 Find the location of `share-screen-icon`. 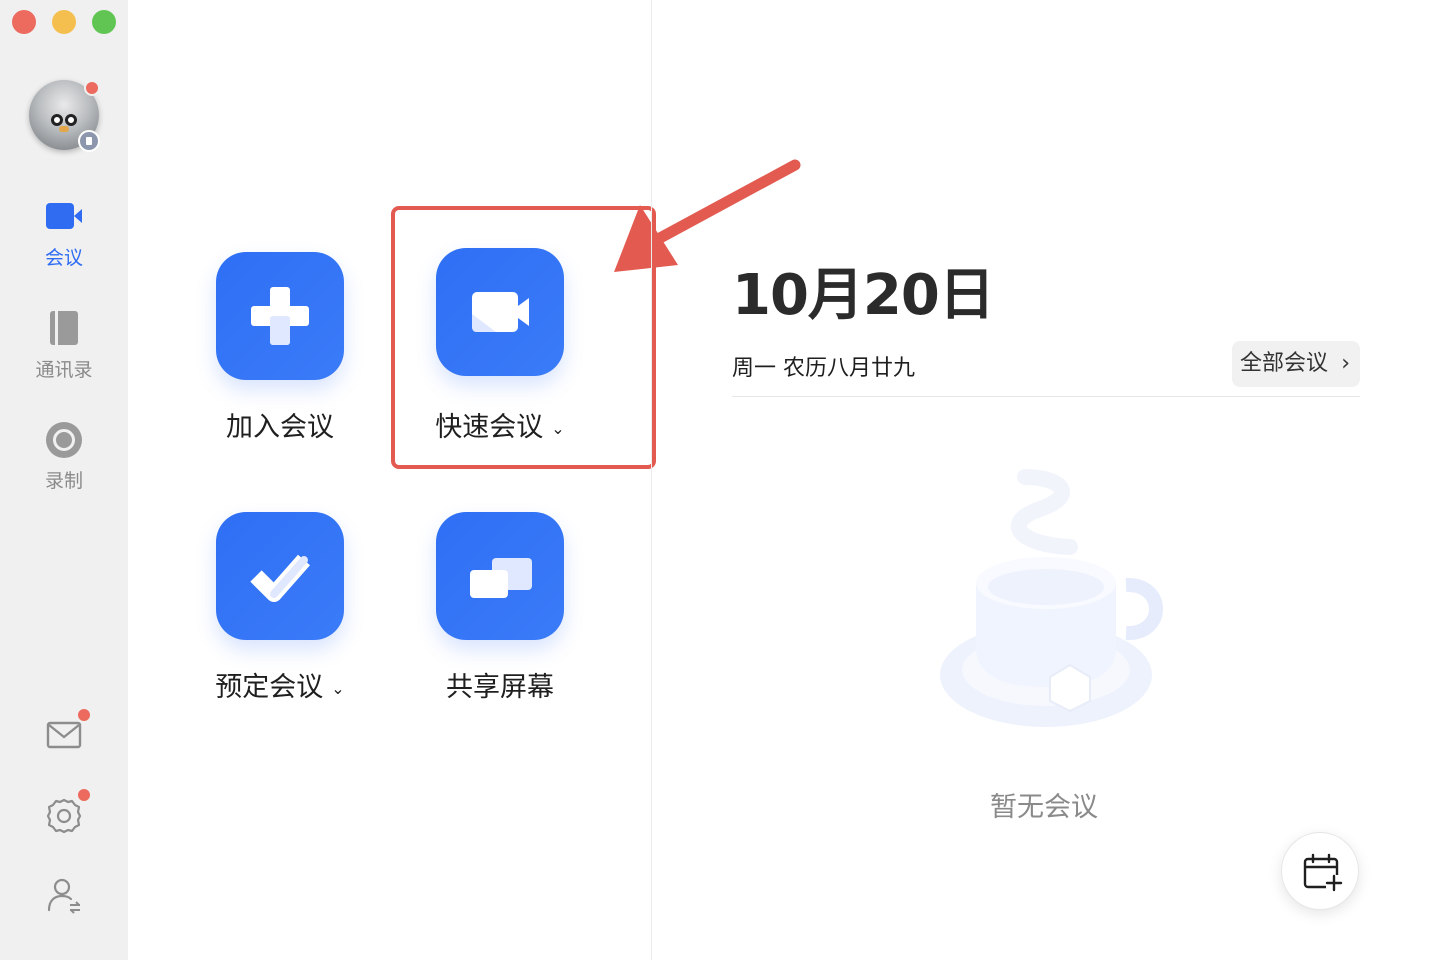

share-screen-icon is located at coordinates (501, 578).